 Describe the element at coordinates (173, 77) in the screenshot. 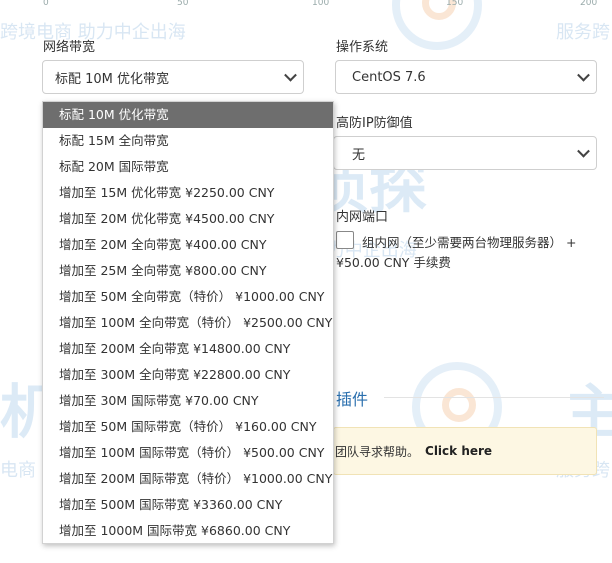

I see `bandwidth-select: 标配 10M 优化带宽` at that location.